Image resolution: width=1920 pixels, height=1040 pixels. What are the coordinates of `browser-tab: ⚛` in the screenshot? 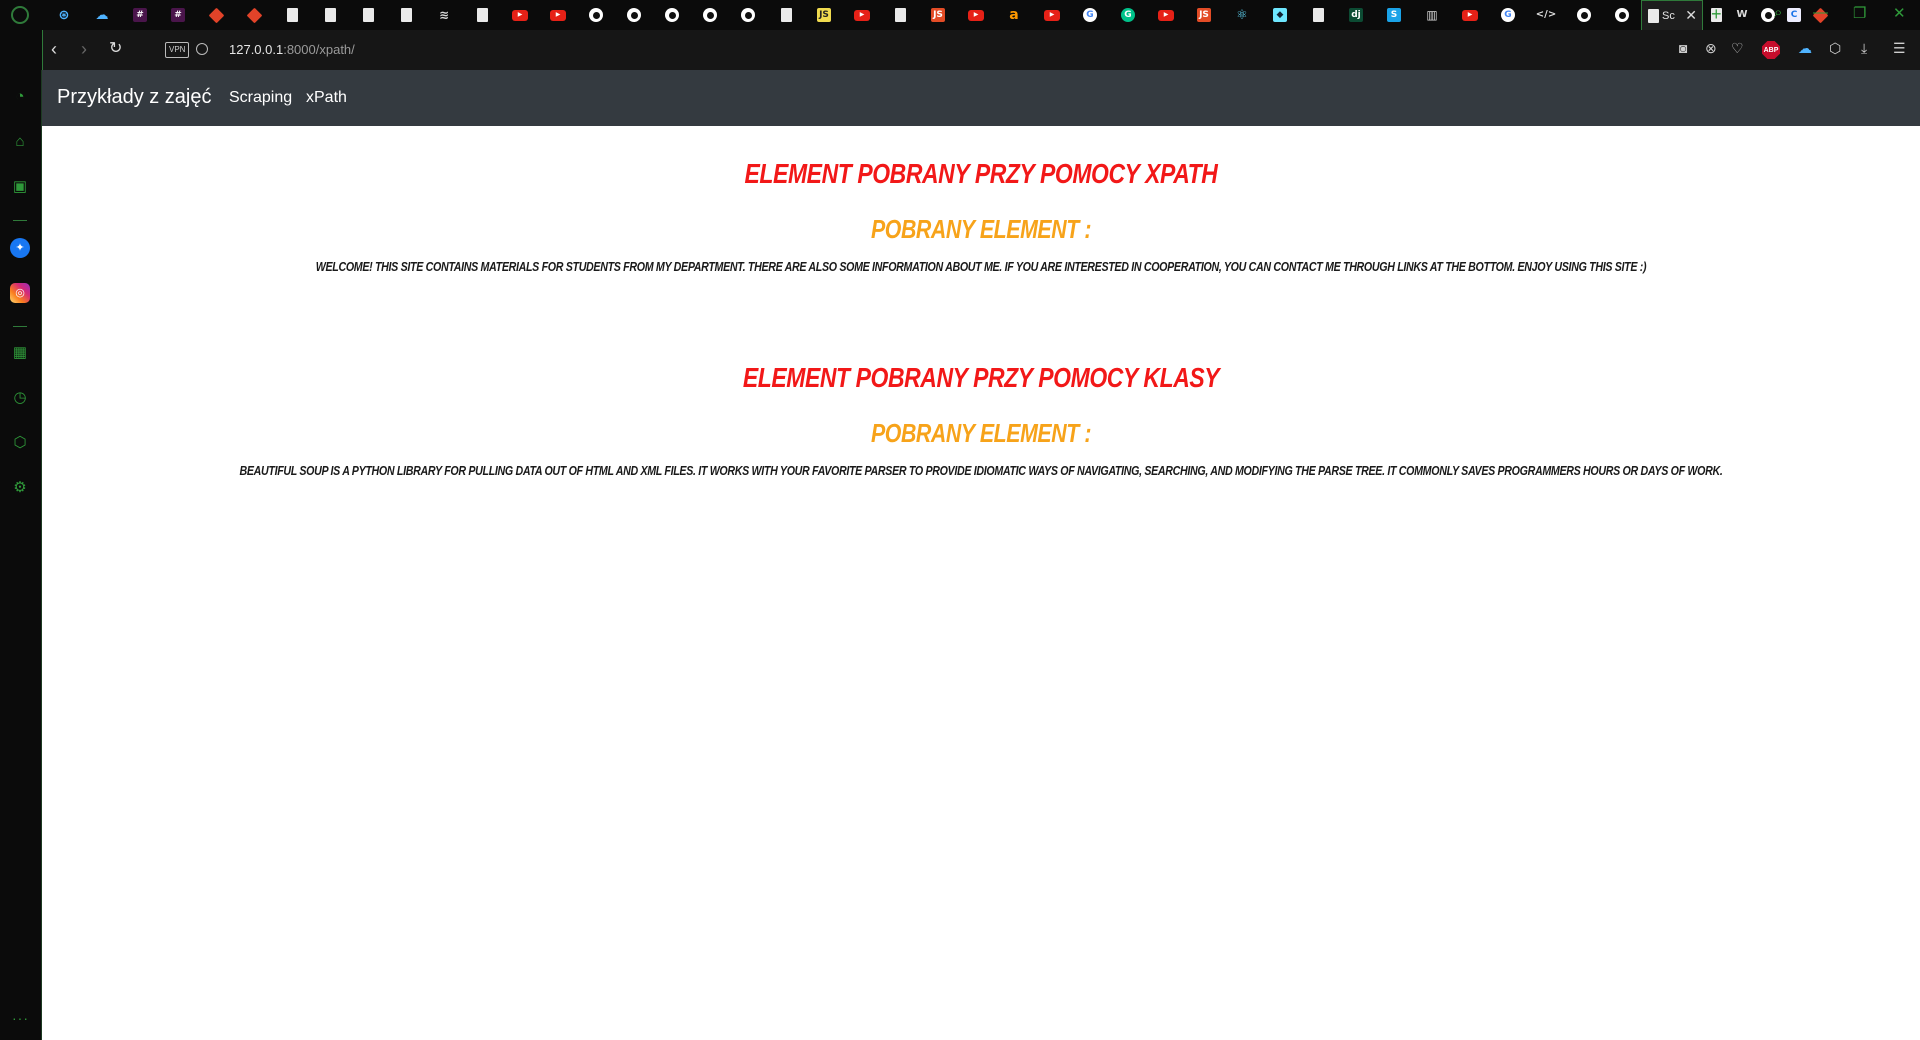 It's located at (1242, 15).